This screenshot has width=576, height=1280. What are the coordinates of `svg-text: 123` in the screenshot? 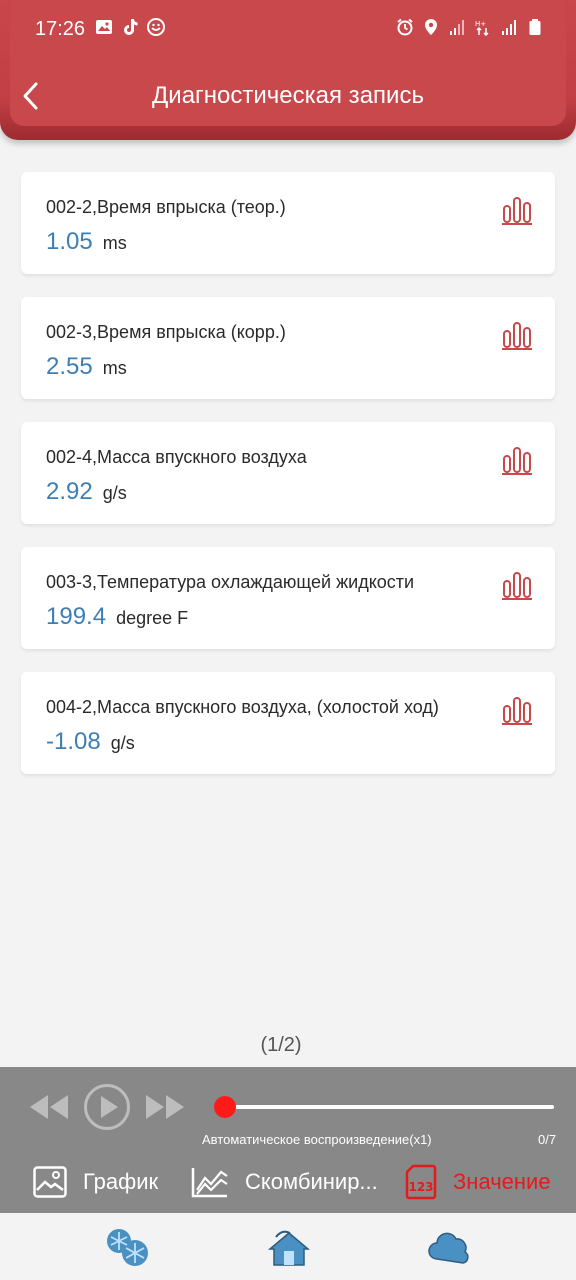 It's located at (420, 1187).